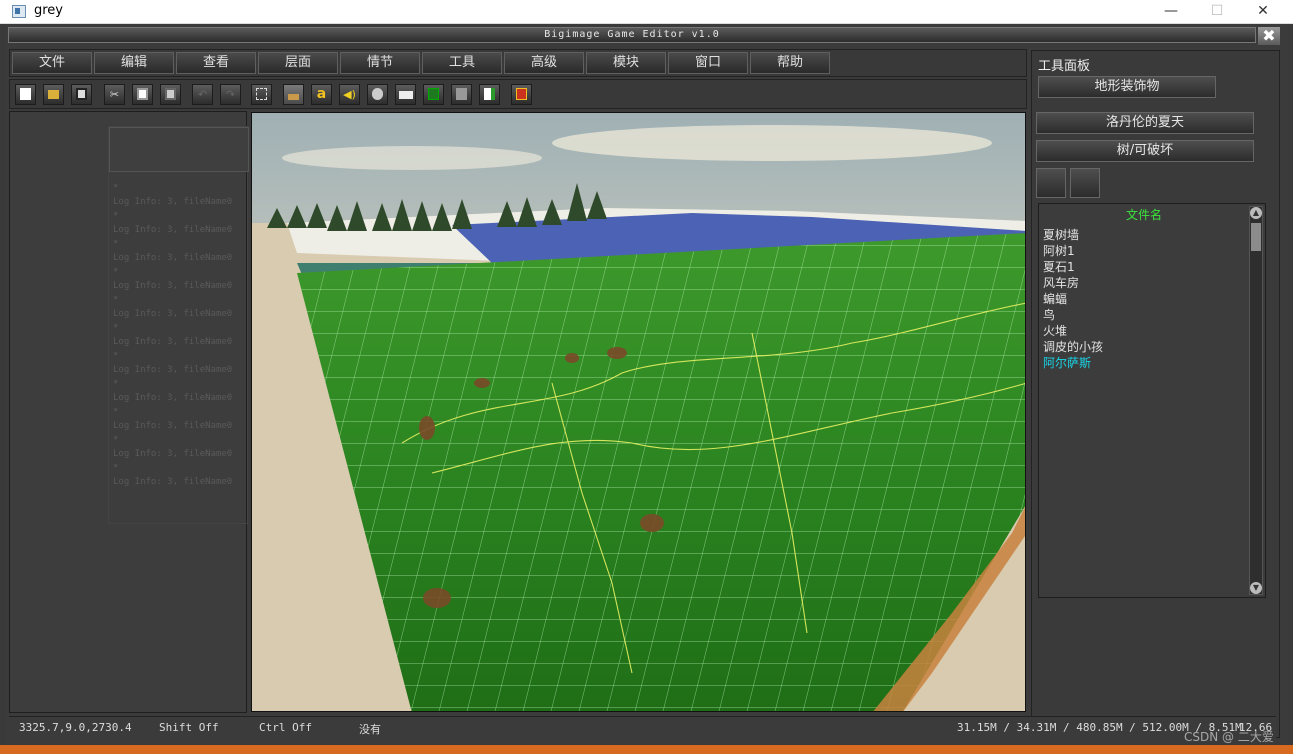 The width and height of the screenshot is (1293, 754). I want to click on undo-icon: ↶, so click(202, 94).